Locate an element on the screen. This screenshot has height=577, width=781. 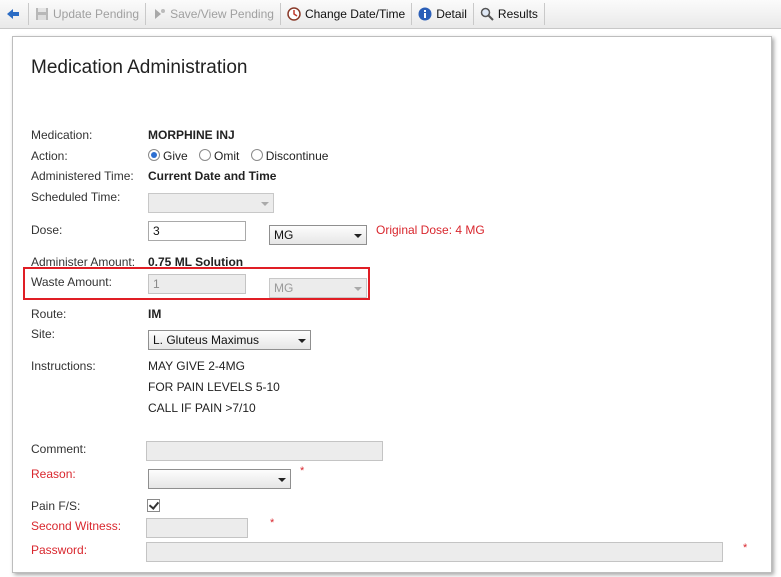
medication-value: MORPHINE INJ is located at coordinates (191, 135).